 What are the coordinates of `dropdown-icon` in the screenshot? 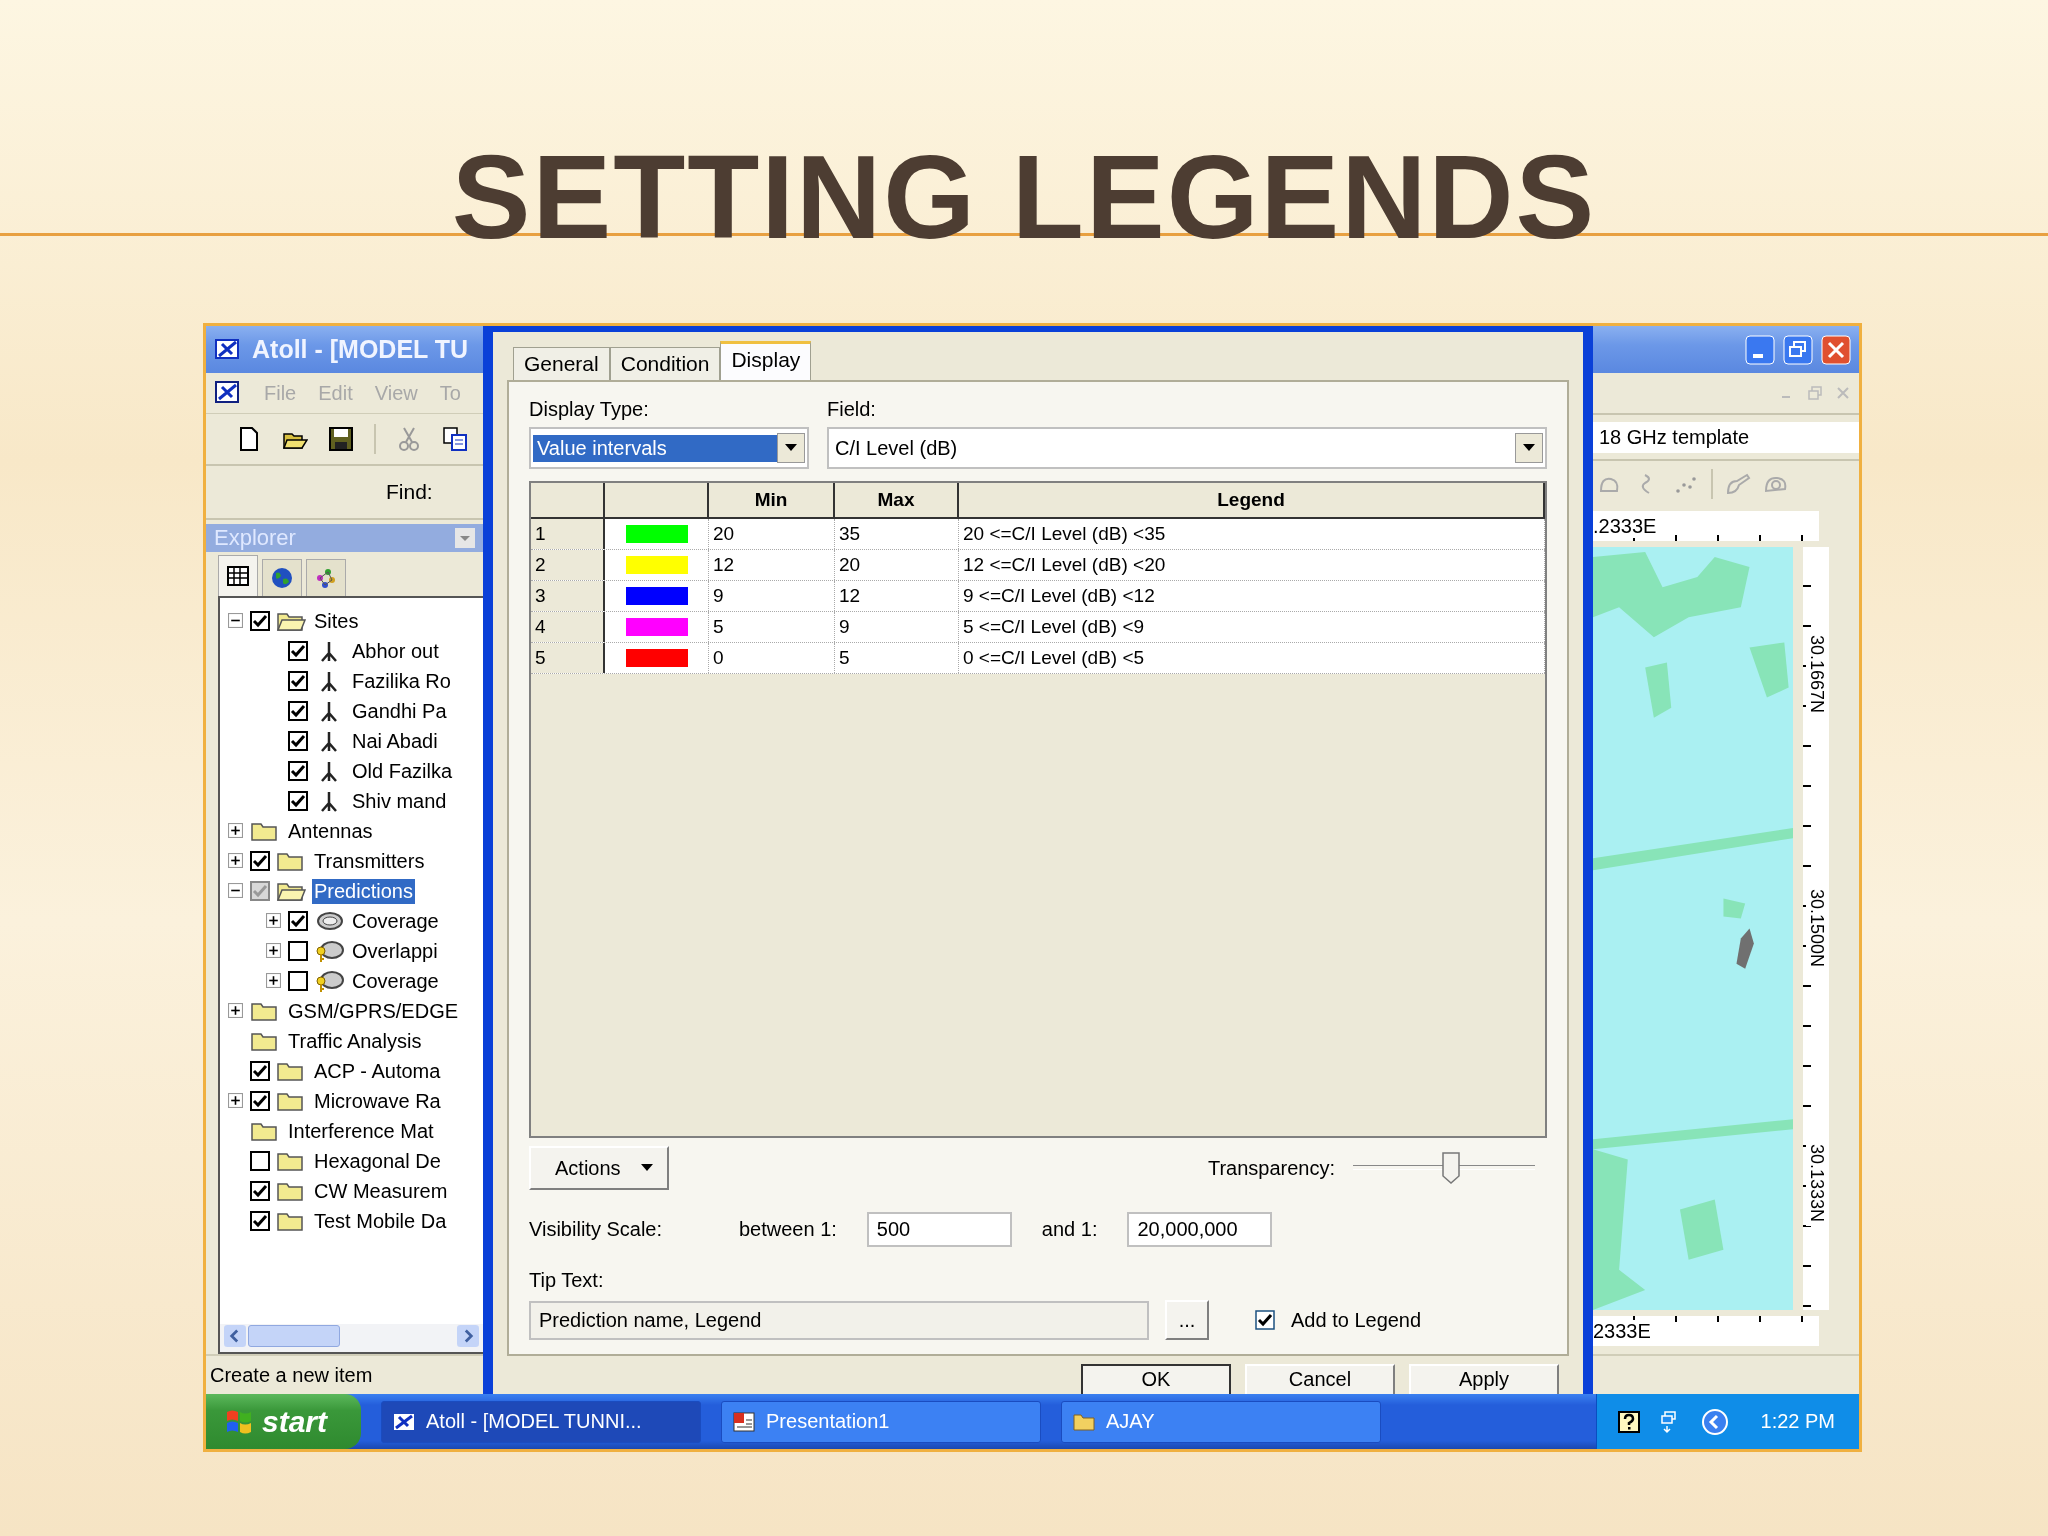 It's located at (465, 538).